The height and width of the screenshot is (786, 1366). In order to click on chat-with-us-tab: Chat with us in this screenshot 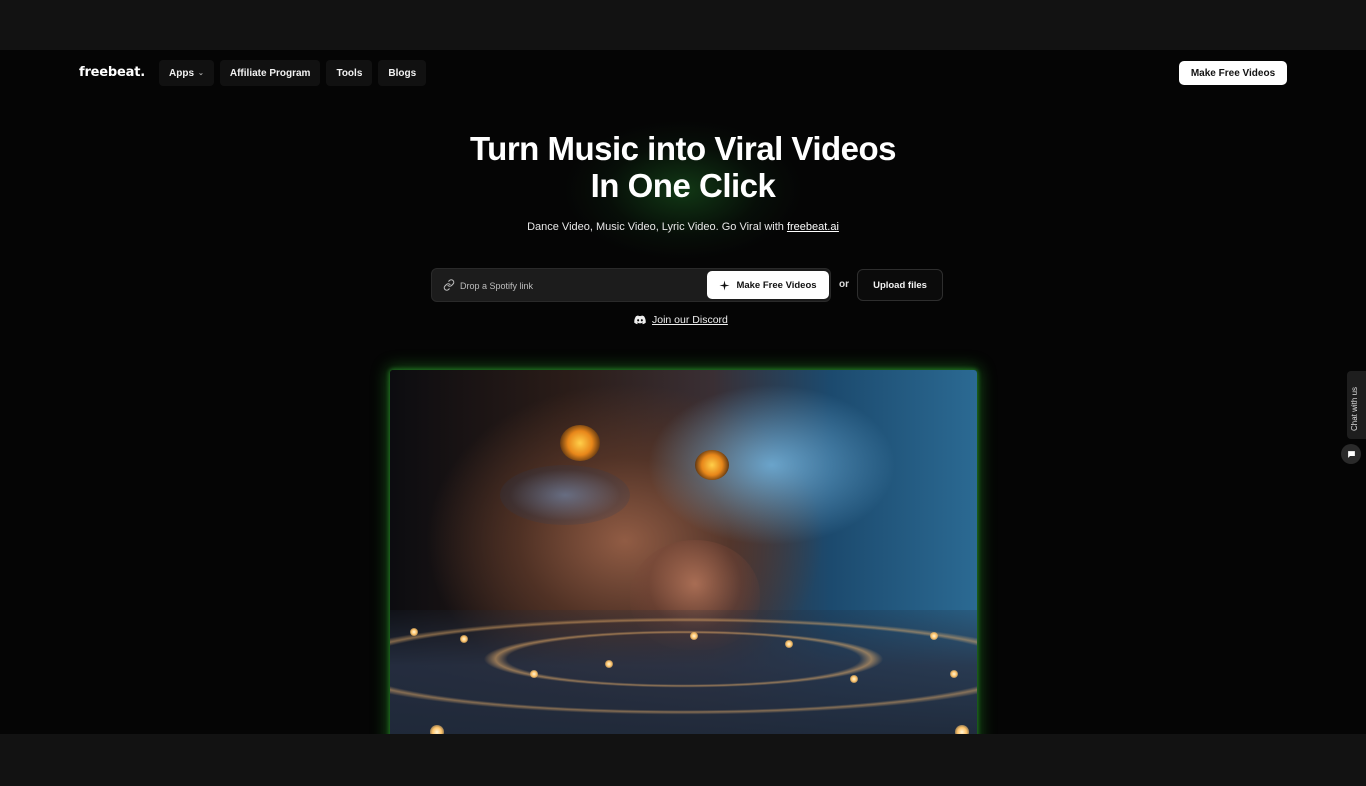, I will do `click(1356, 405)`.